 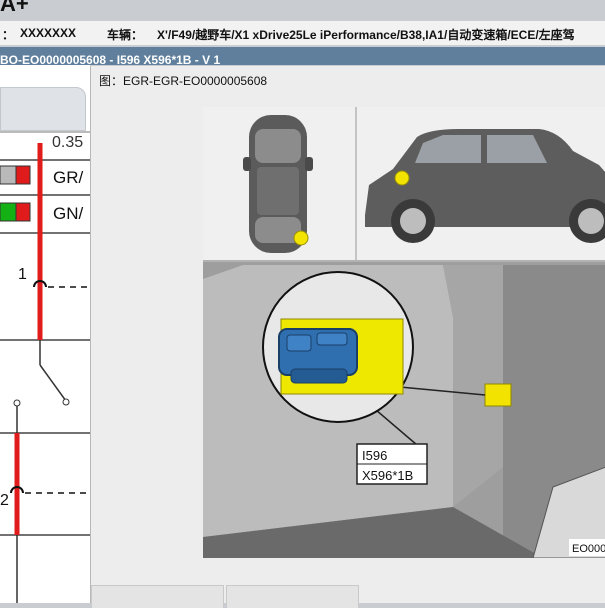 I want to click on info-colon: ：, so click(x=8, y=35).